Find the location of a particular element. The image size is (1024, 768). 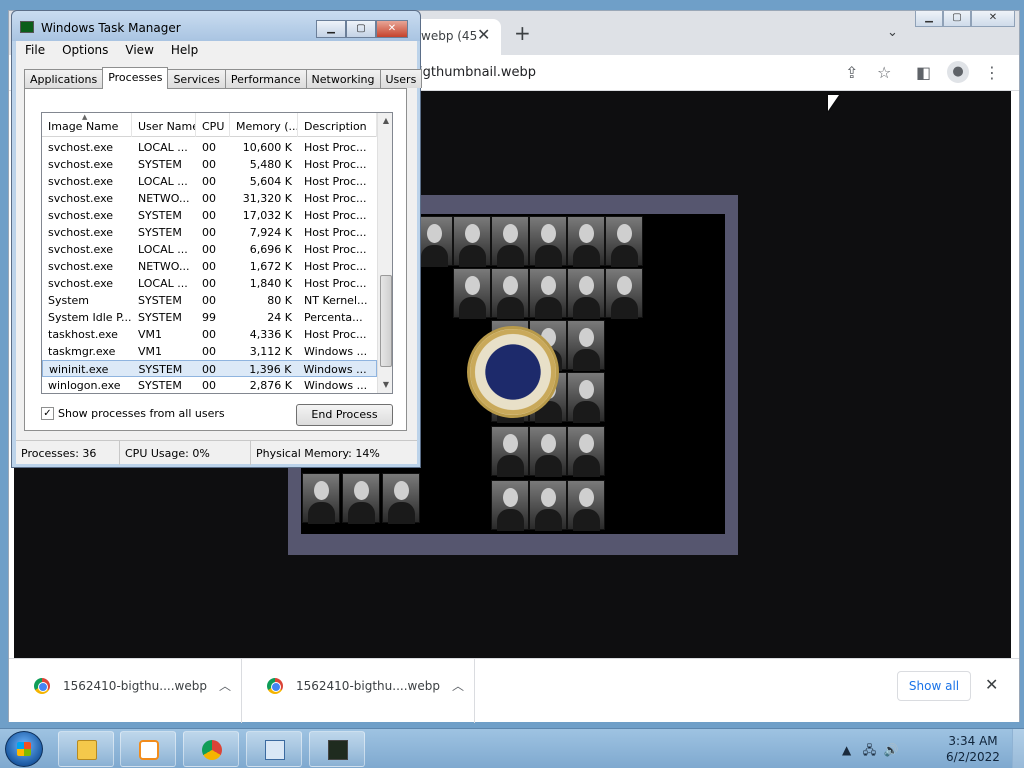

start-button is located at coordinates (24, 749).